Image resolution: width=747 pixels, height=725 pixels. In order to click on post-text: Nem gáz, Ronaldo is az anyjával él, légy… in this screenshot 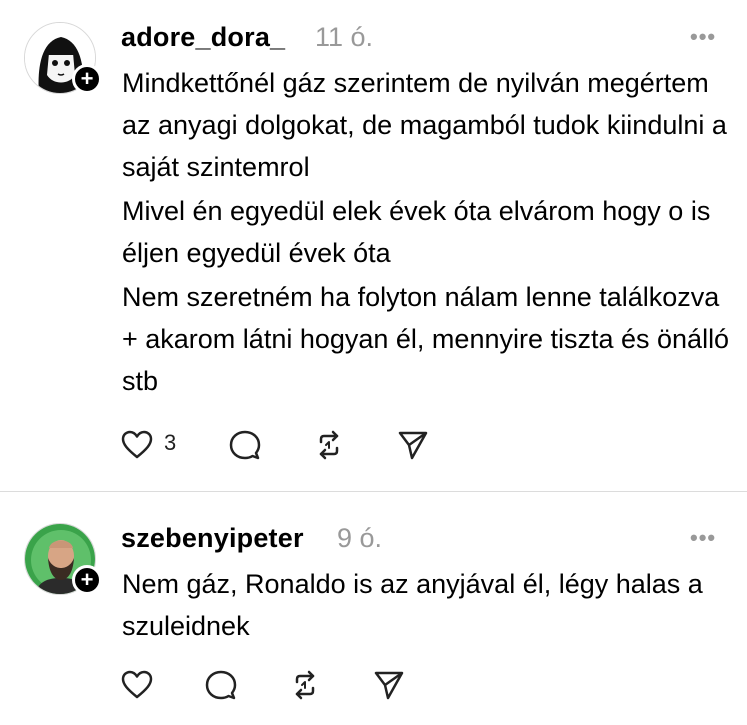, I will do `click(427, 606)`.